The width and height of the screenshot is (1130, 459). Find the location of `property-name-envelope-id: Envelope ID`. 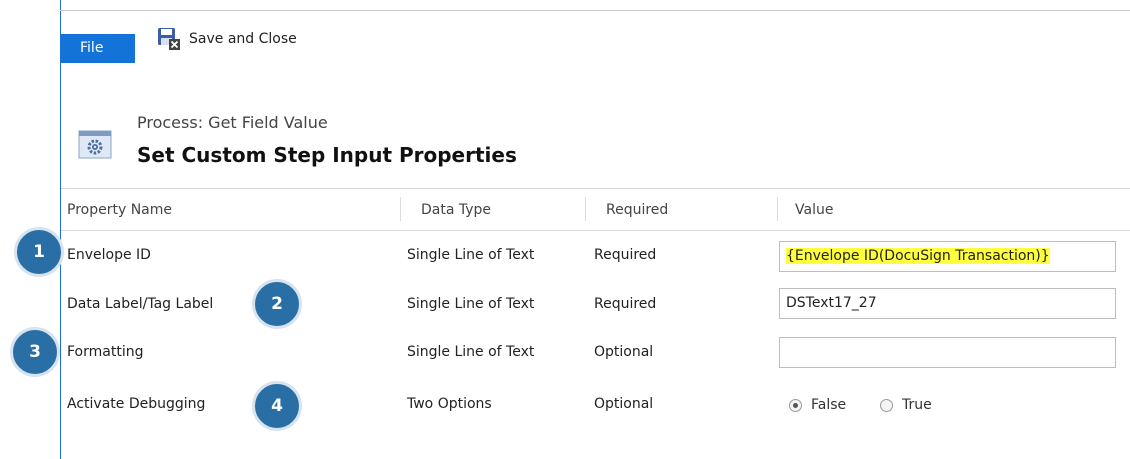

property-name-envelope-id: Envelope ID is located at coordinates (109, 255).